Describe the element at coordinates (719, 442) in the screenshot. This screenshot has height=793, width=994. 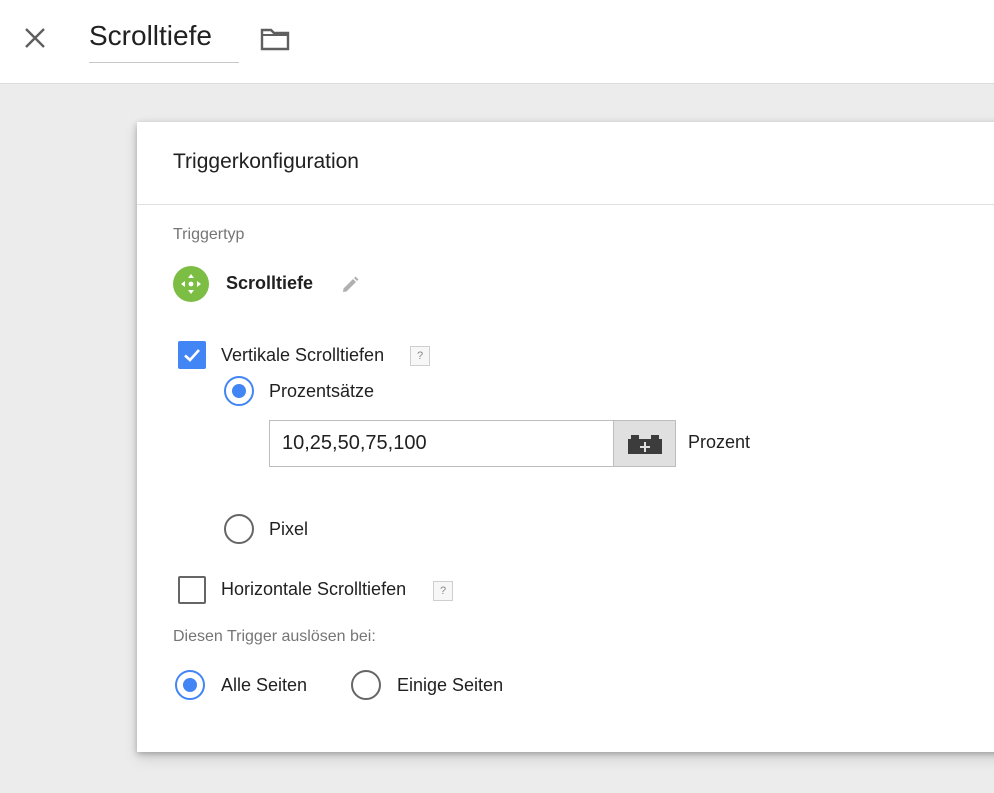
I see `percent-unit-label: Prozent` at that location.